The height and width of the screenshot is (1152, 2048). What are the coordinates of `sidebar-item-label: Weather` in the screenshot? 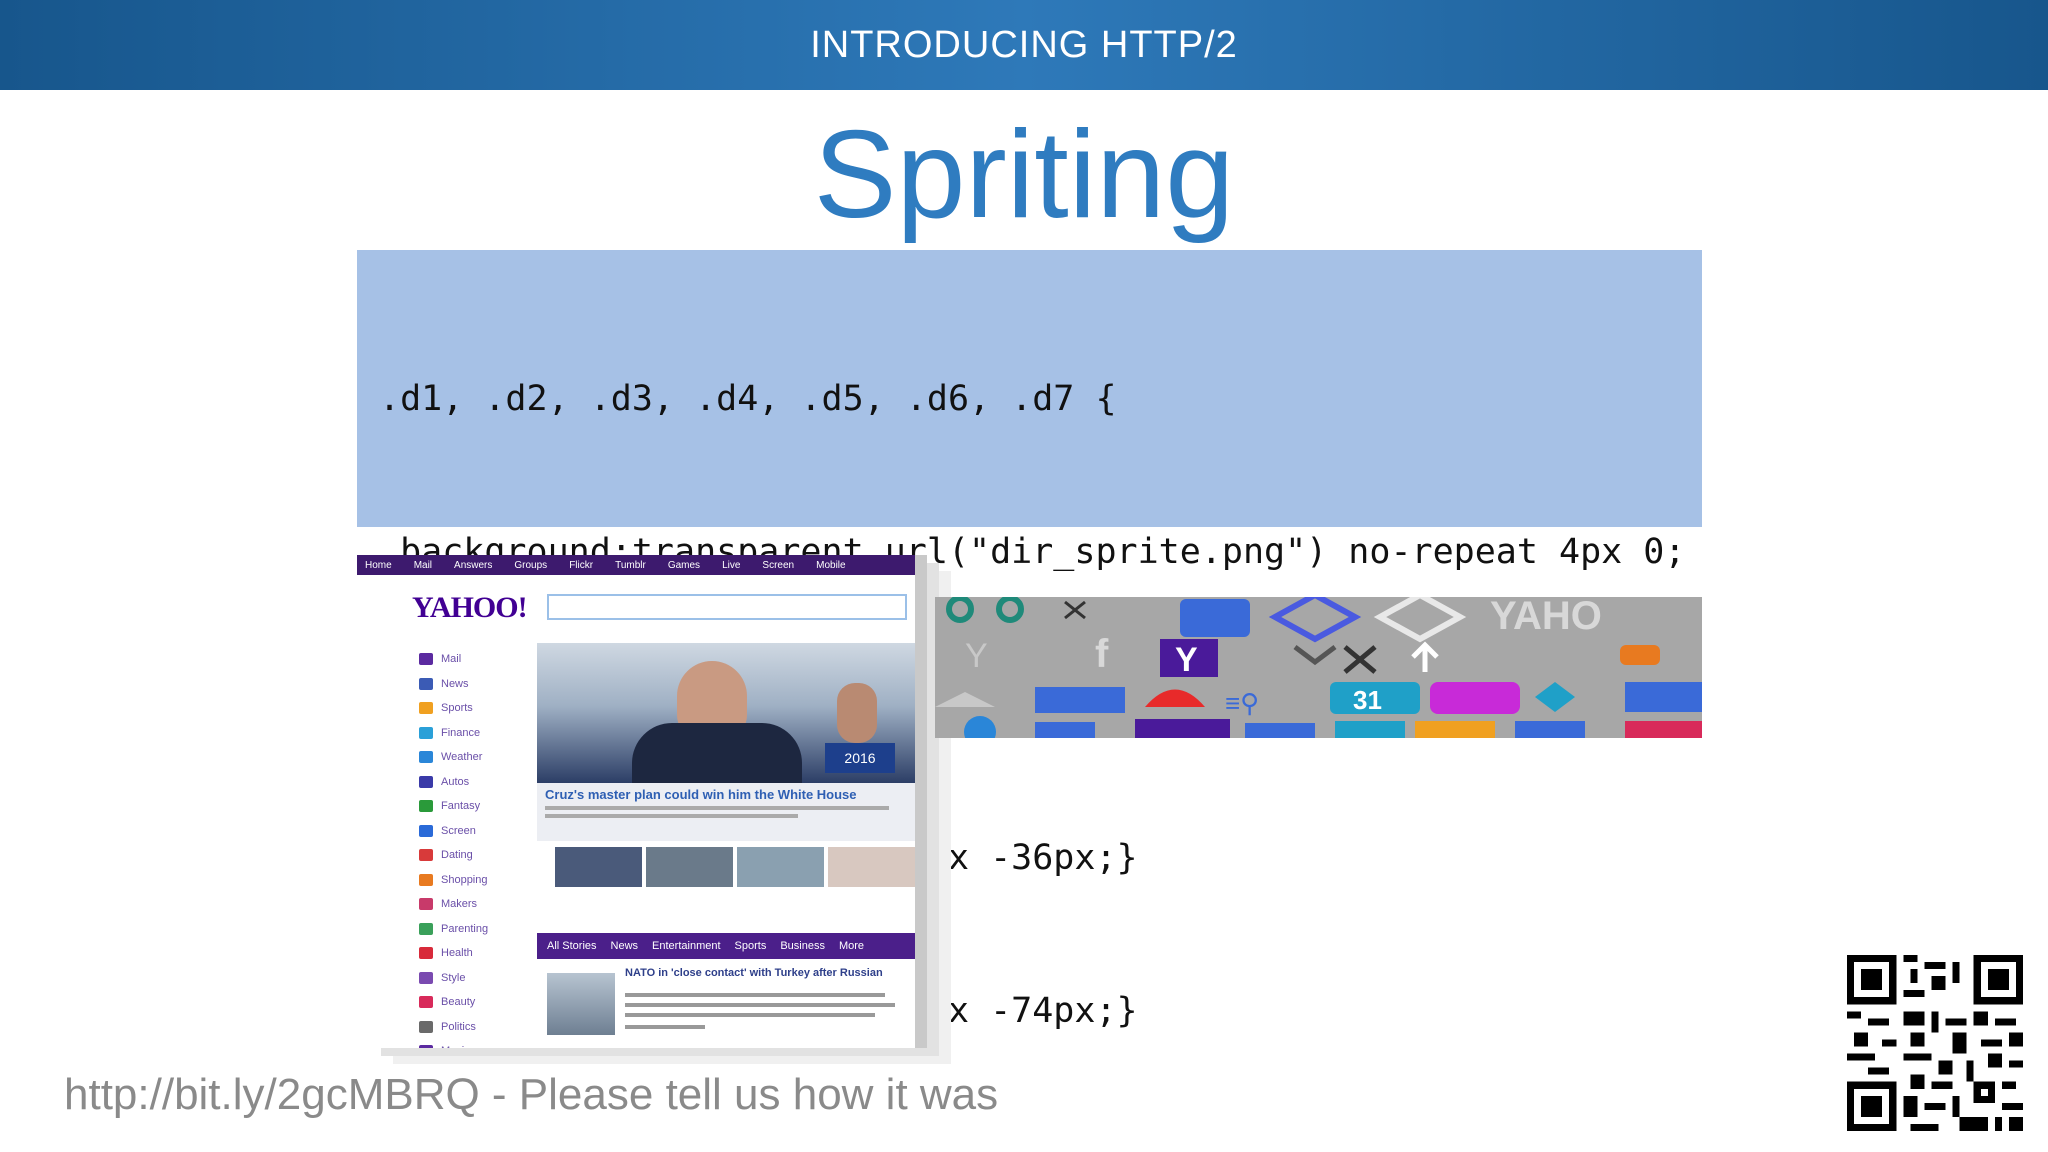 It's located at (462, 757).